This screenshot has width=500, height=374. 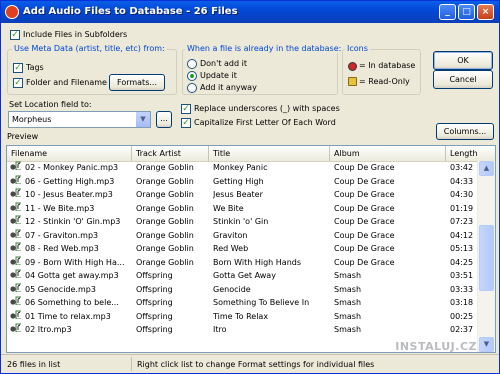 I want to click on tags-checkbox: ✓, so click(x=18, y=68).